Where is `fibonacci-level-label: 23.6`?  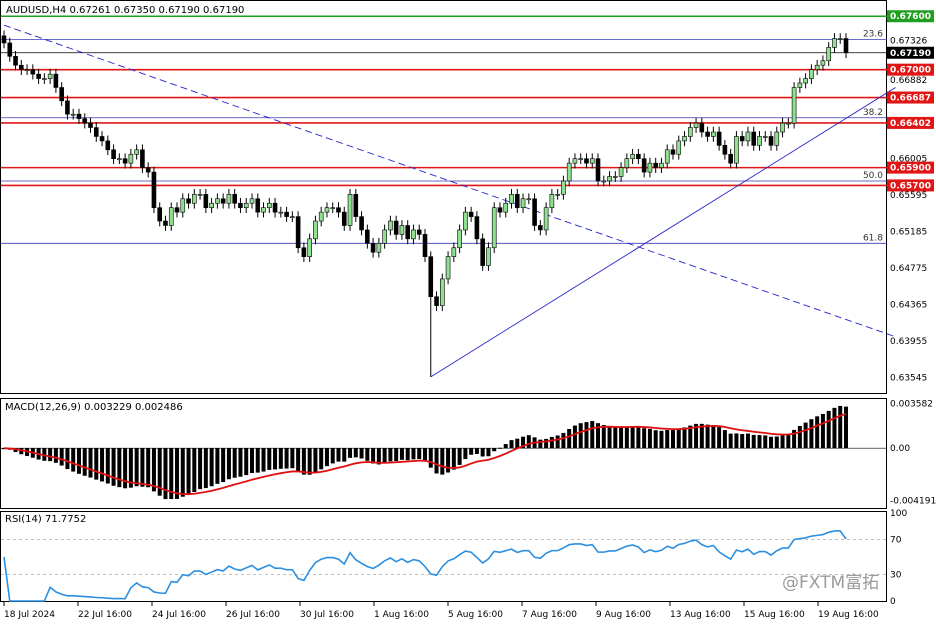 fibonacci-level-label: 23.6 is located at coordinates (873, 34).